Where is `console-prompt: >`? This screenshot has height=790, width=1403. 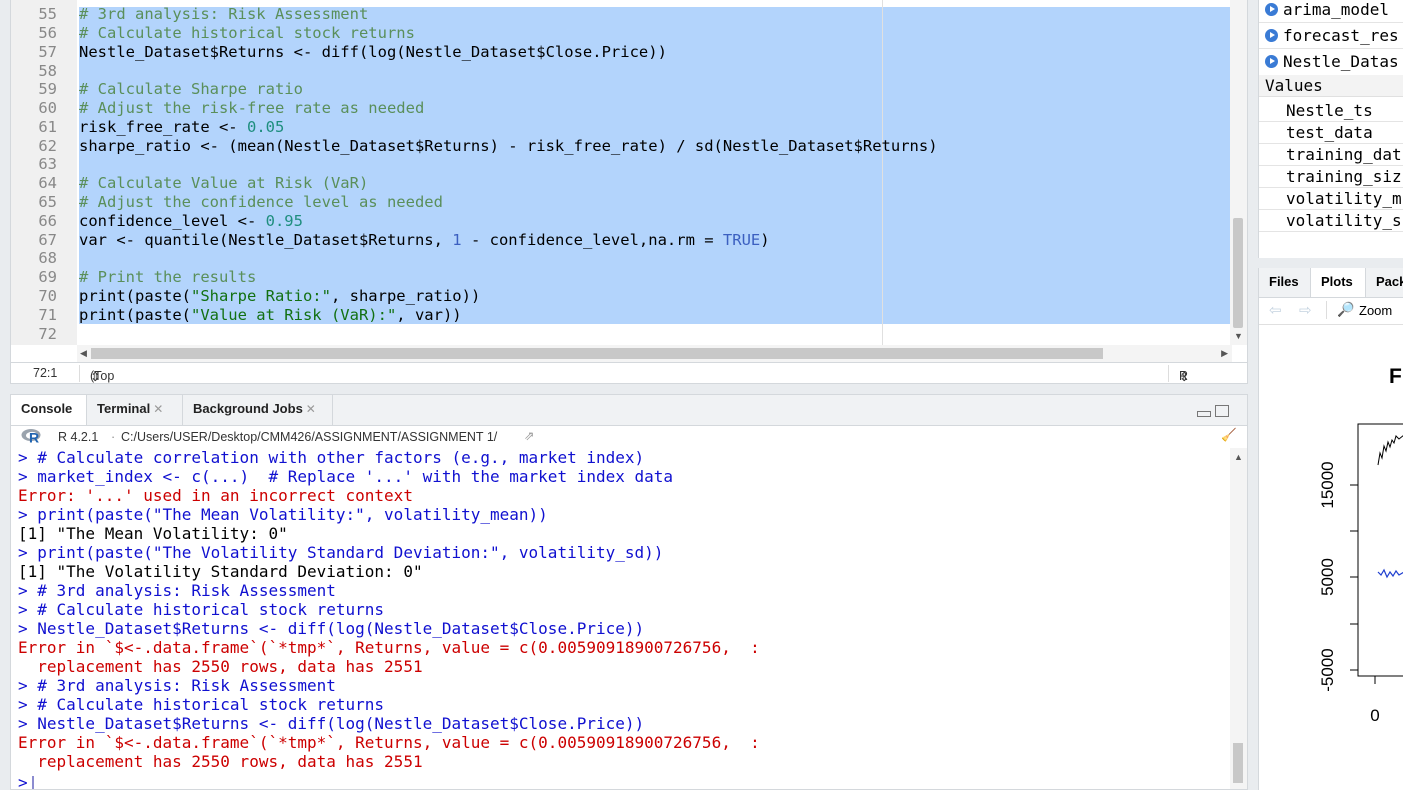 console-prompt: > is located at coordinates (26, 781).